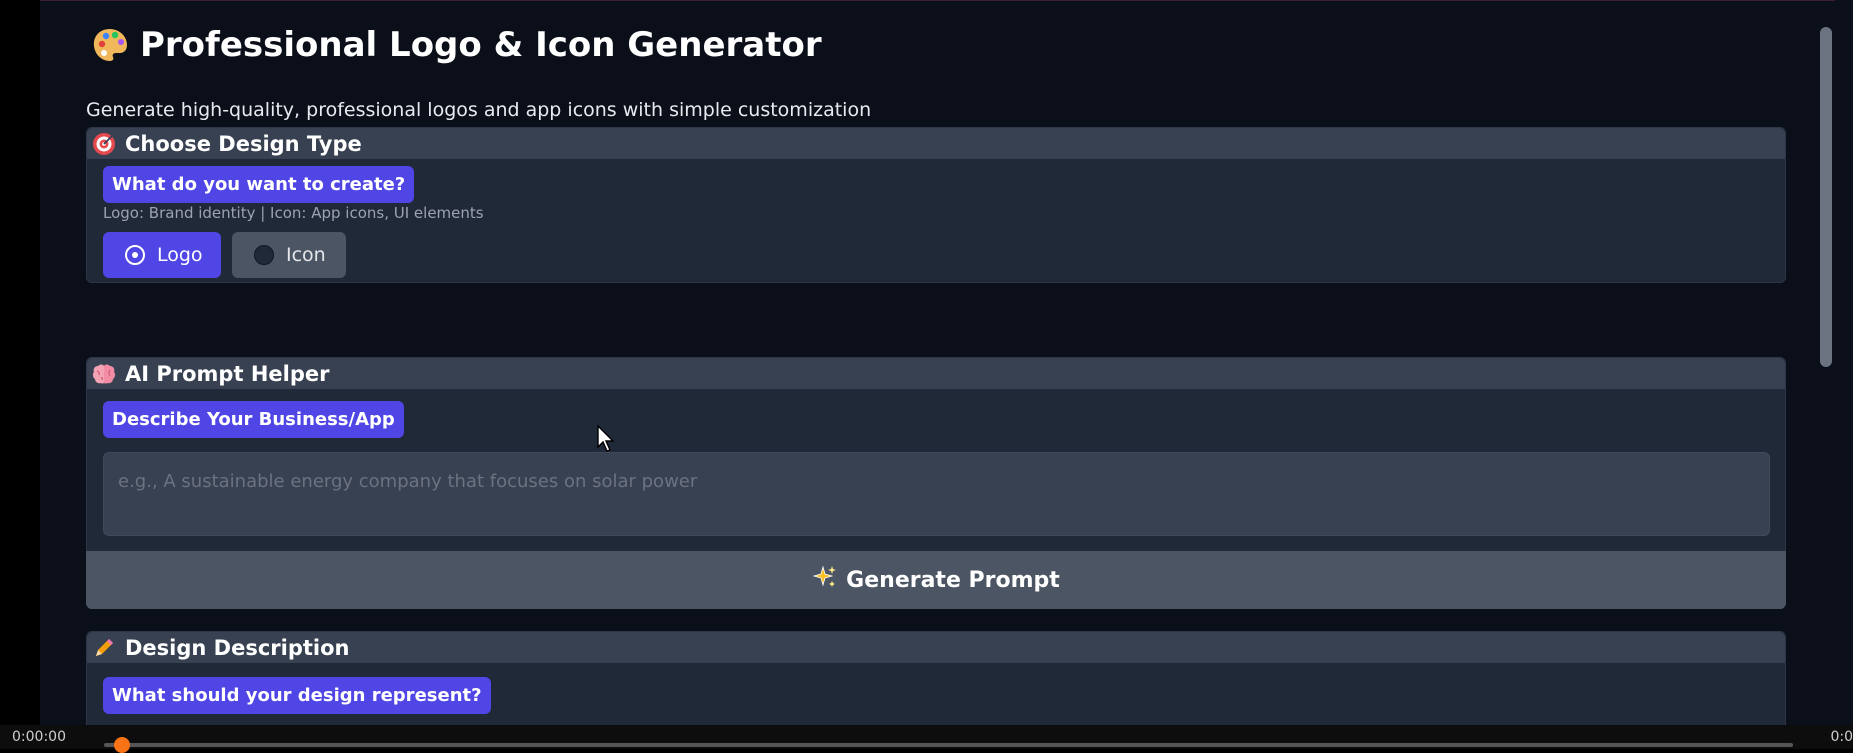 The width and height of the screenshot is (1853, 753). What do you see at coordinates (936, 143) in the screenshot?
I see `design-type-header: Choose Design Type` at bounding box center [936, 143].